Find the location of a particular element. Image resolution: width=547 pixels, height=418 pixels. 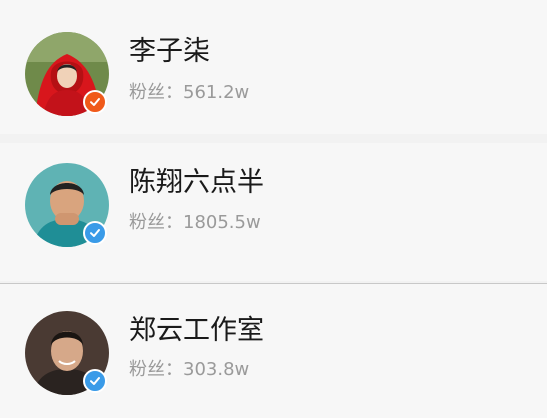

fans-count: 561.2w is located at coordinates (216, 92).